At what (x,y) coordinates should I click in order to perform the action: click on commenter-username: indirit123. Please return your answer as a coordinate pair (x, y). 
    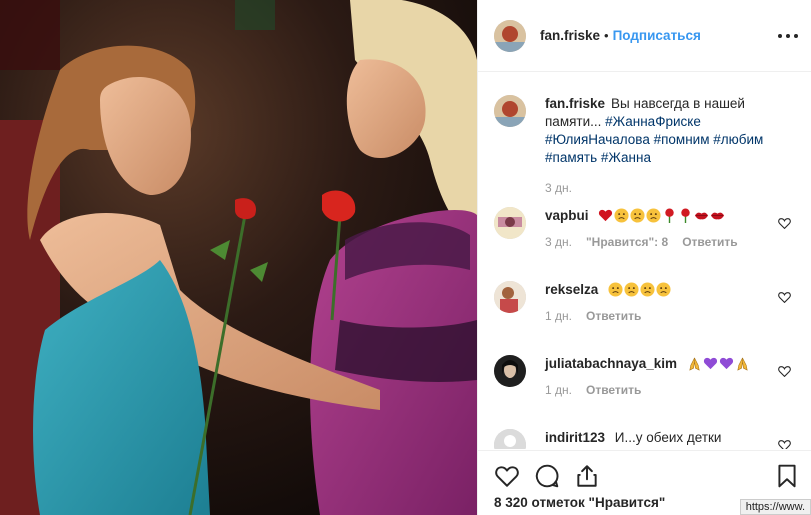
    Looking at the image, I should click on (575, 437).